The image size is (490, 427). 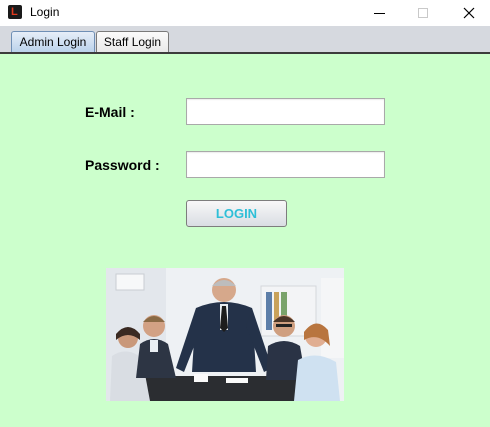 I want to click on email-label: E-Mail :, so click(x=110, y=112).